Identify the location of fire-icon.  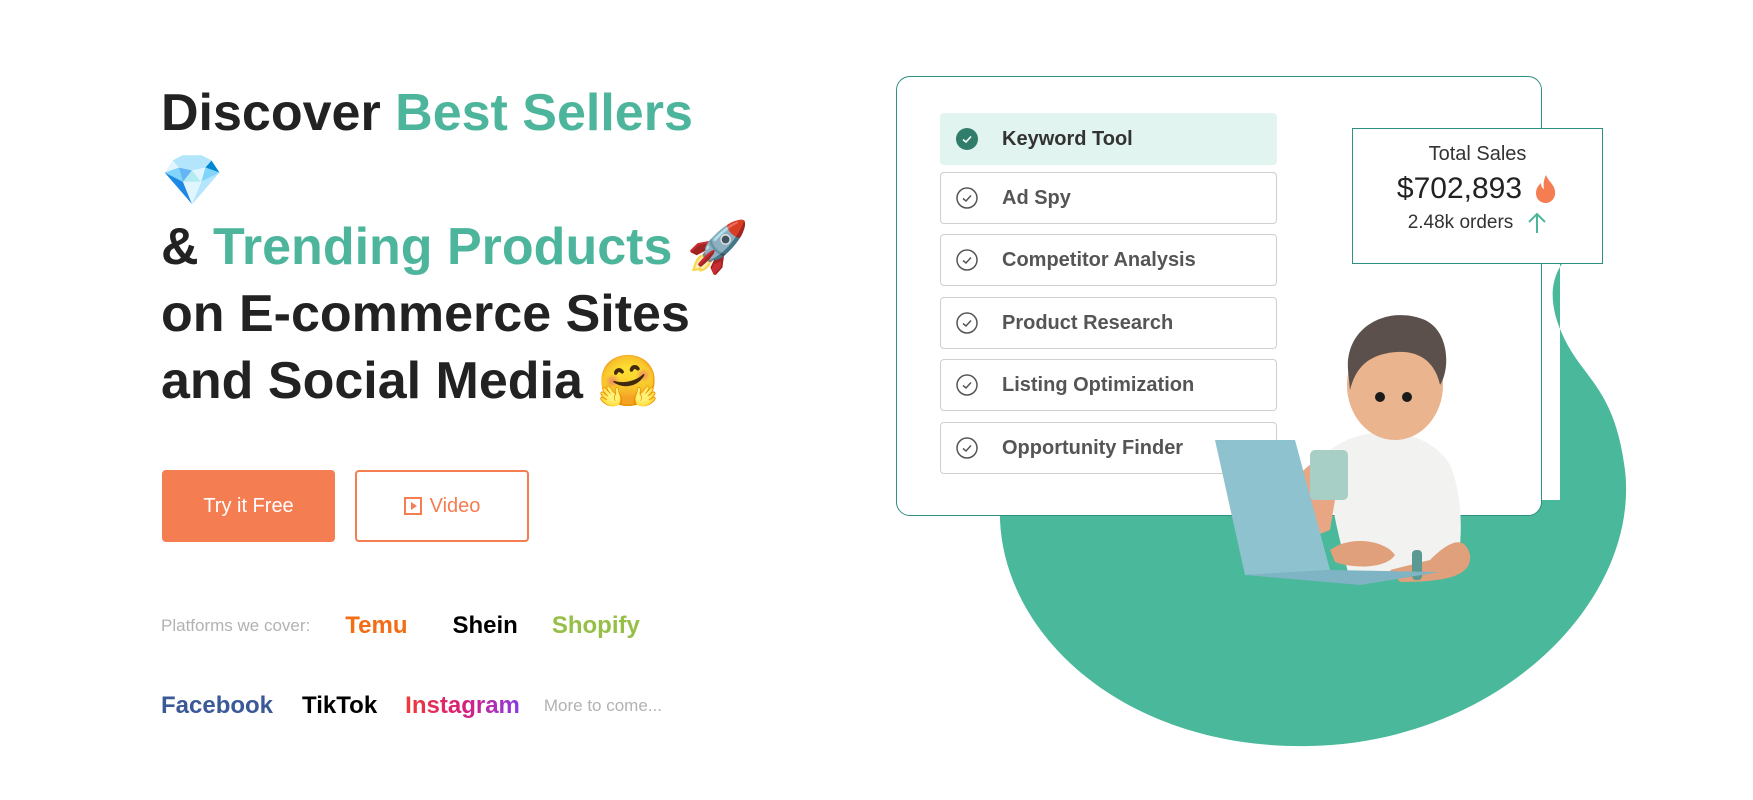
(1546, 189).